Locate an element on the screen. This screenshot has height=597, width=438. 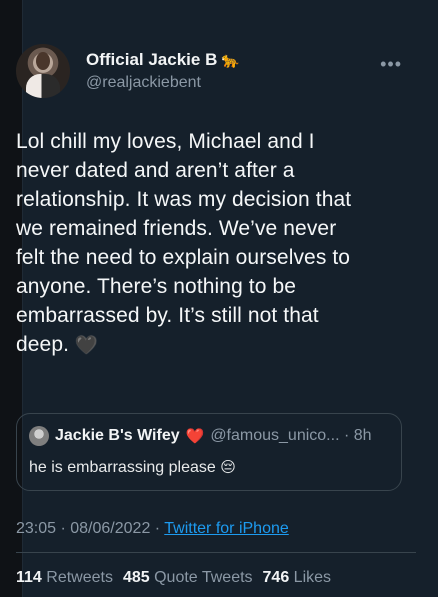
quote-tweets-count: 485 is located at coordinates (136, 577).